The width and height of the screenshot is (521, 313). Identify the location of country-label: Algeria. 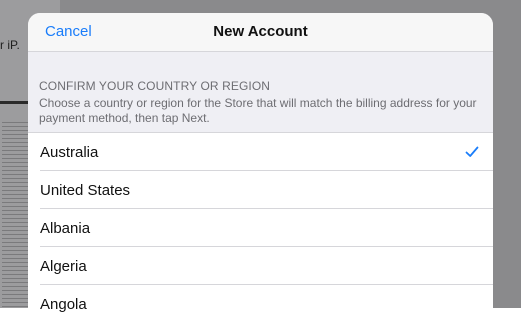
(63, 266).